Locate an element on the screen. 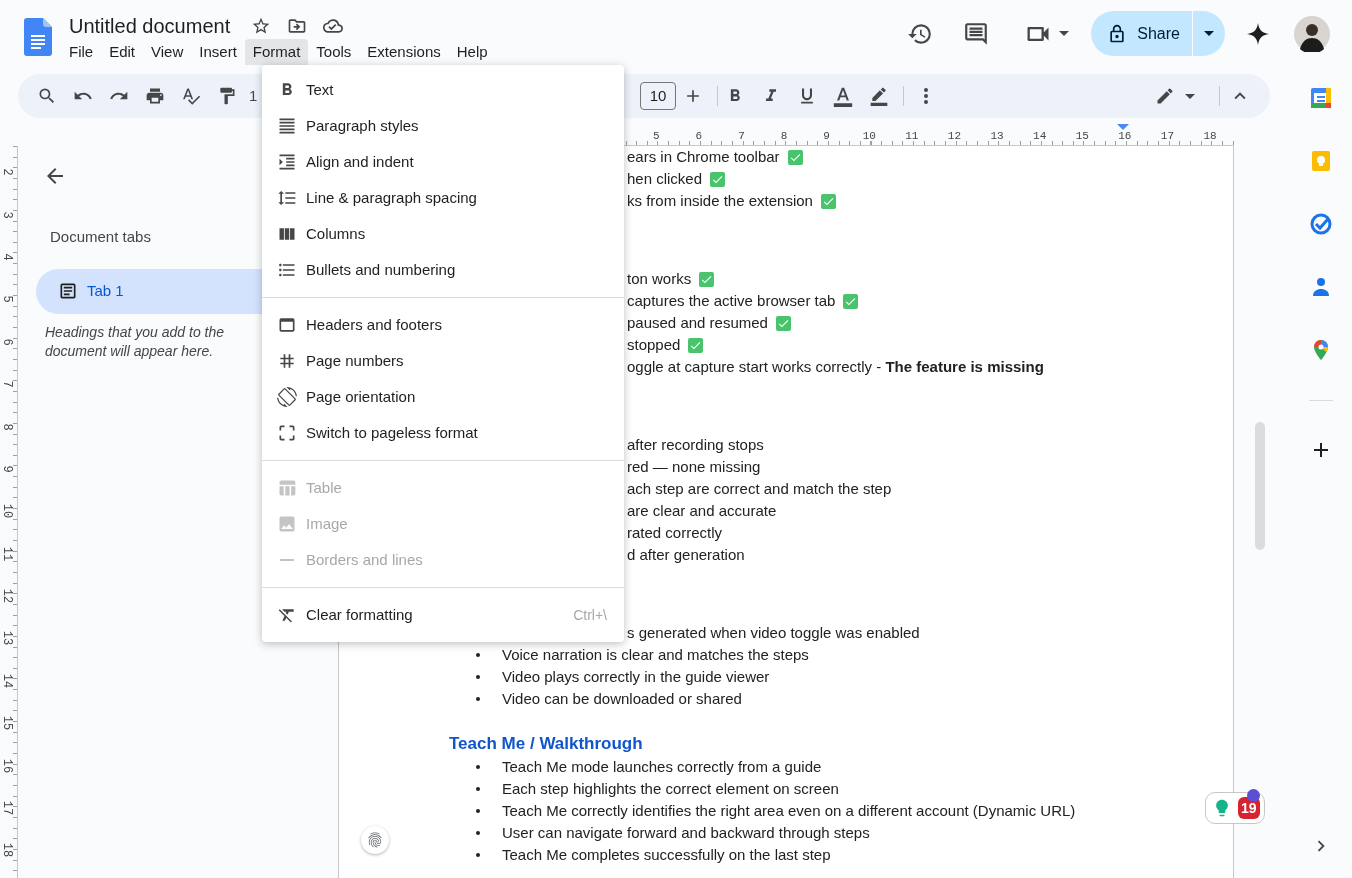 The width and height of the screenshot is (1352, 878). comment-icon is located at coordinates (976, 33).